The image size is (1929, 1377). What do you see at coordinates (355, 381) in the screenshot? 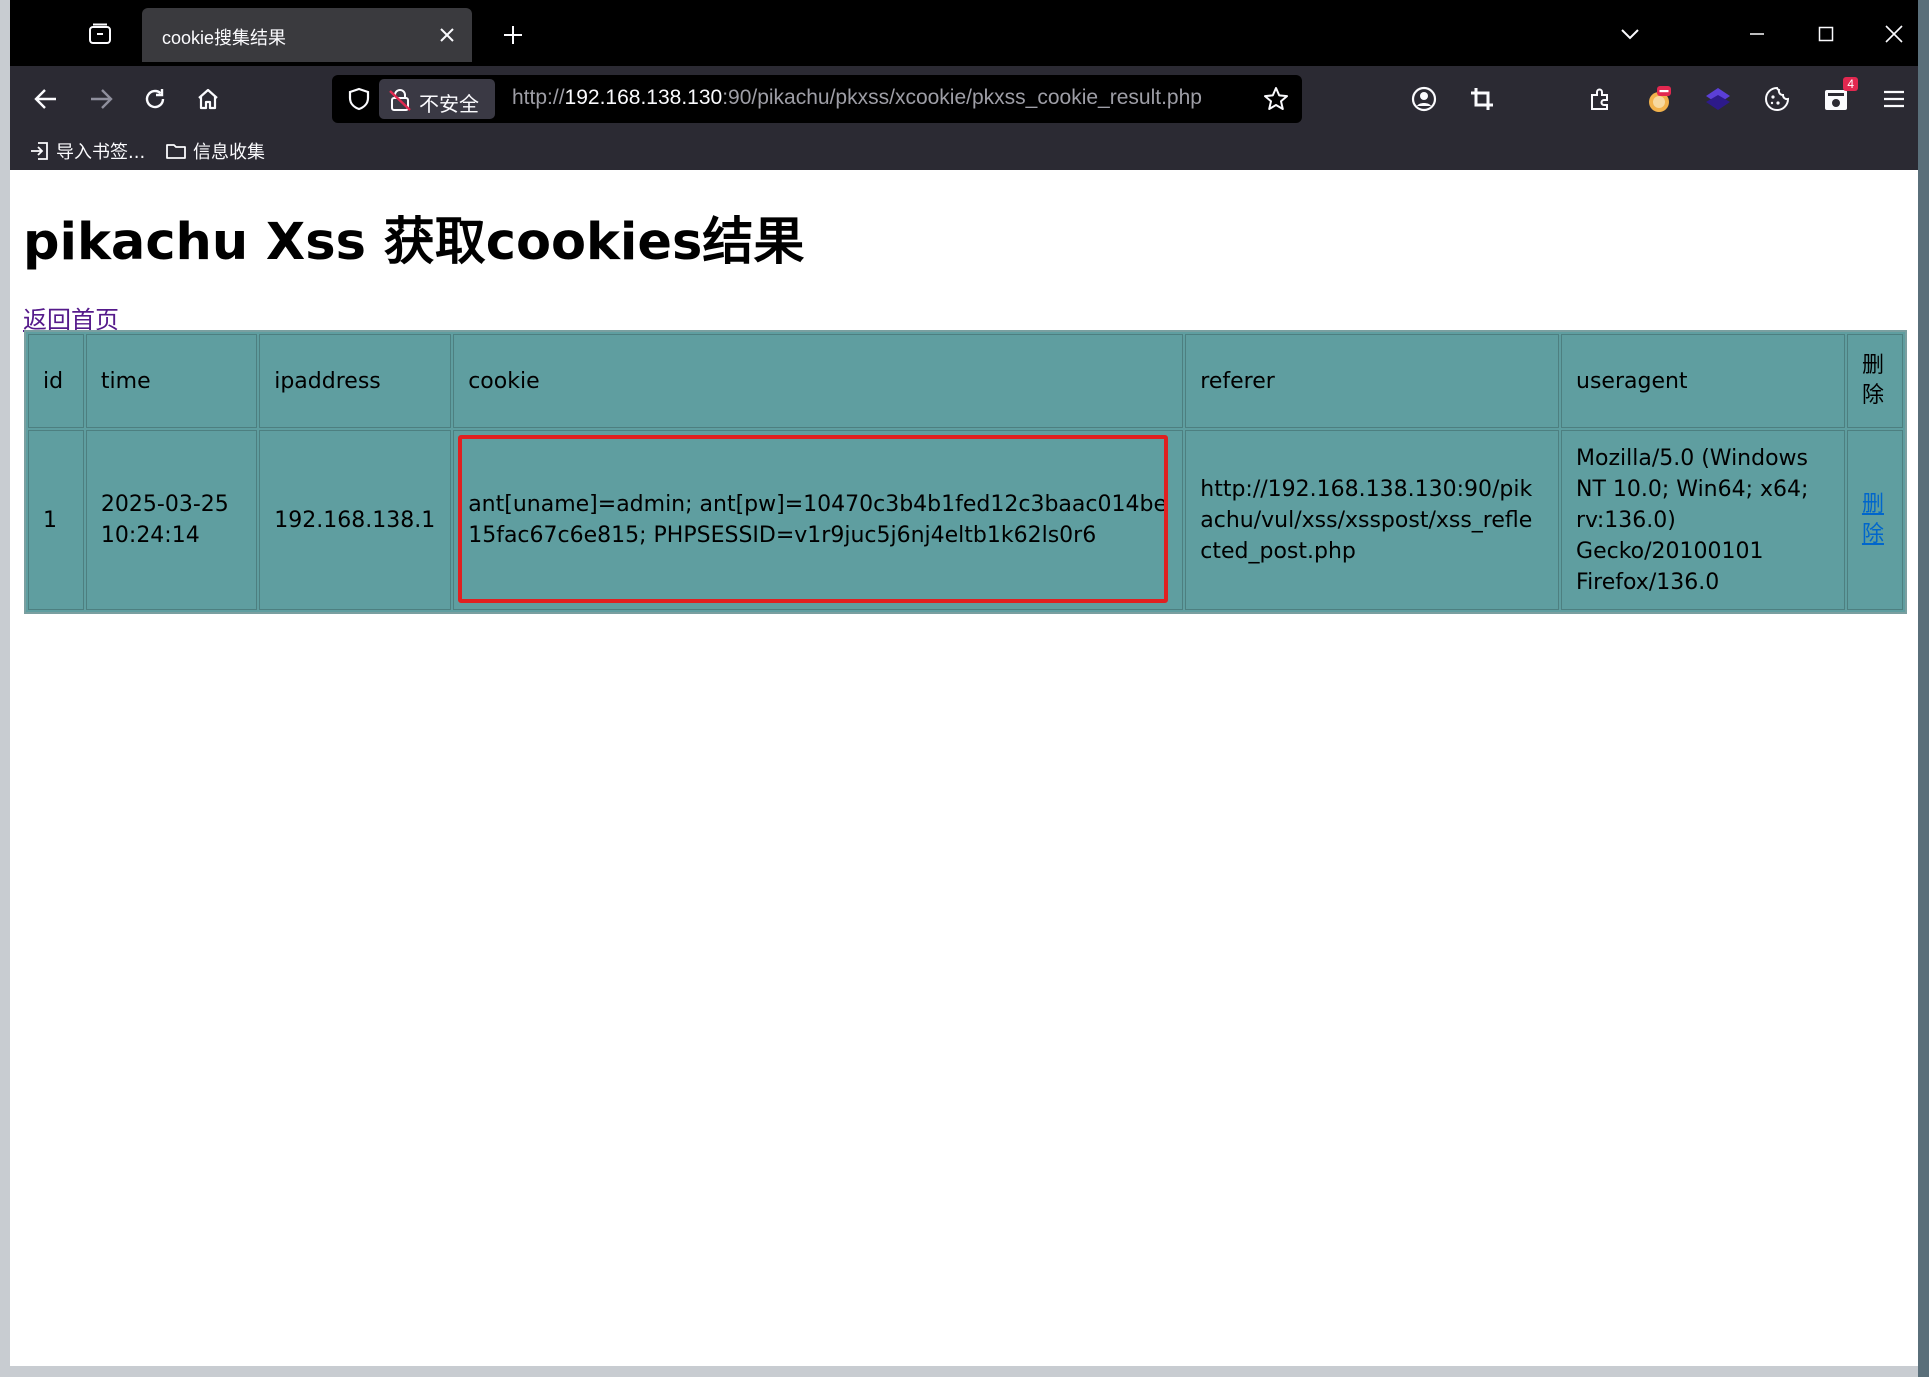
I see `column-header-ipaddress: ipaddress` at bounding box center [355, 381].